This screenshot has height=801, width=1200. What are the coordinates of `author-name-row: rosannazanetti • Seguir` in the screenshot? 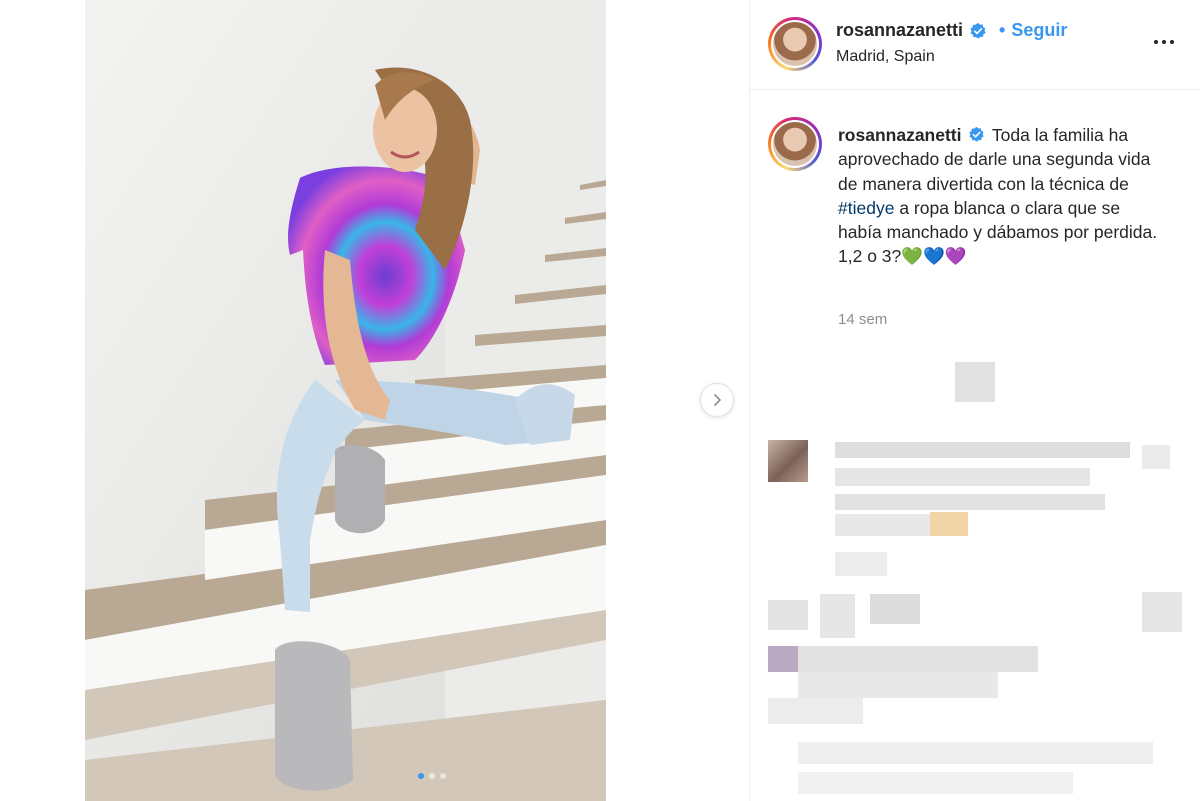 It's located at (951, 30).